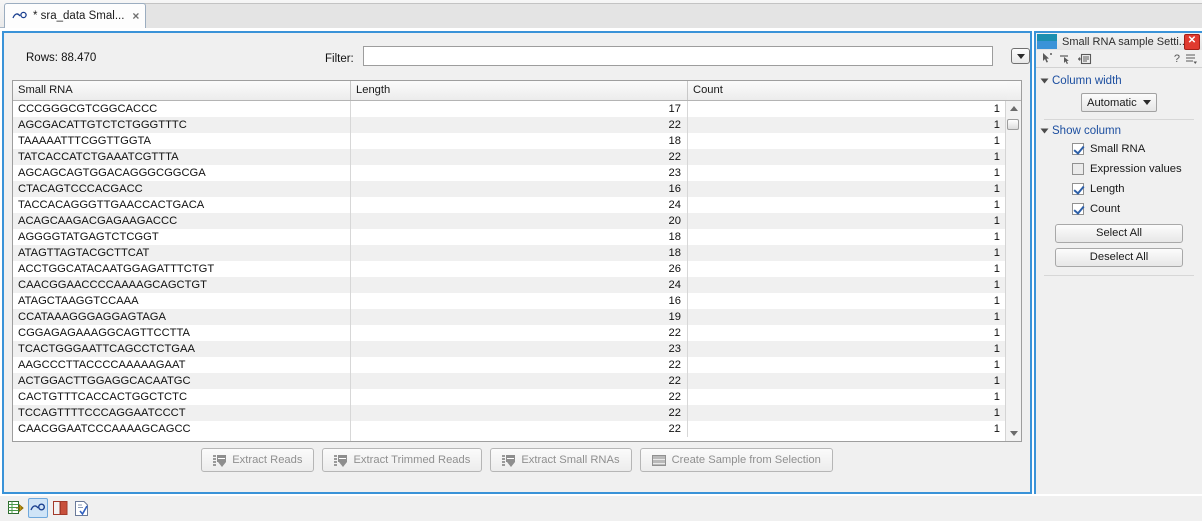 This screenshot has width=1202, height=521. I want to click on table-row: ATAGTTAGTACGCTTCAT 18 1, so click(509, 253).